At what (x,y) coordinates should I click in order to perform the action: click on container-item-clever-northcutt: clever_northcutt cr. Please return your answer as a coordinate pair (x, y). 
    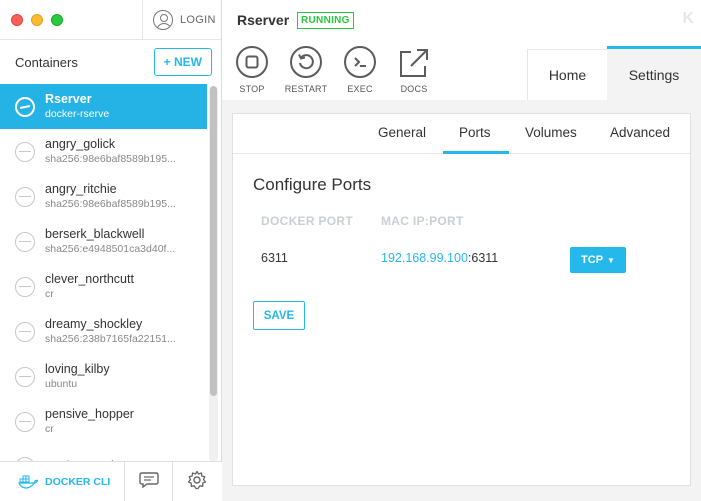
    Looking at the image, I should click on (103, 286).